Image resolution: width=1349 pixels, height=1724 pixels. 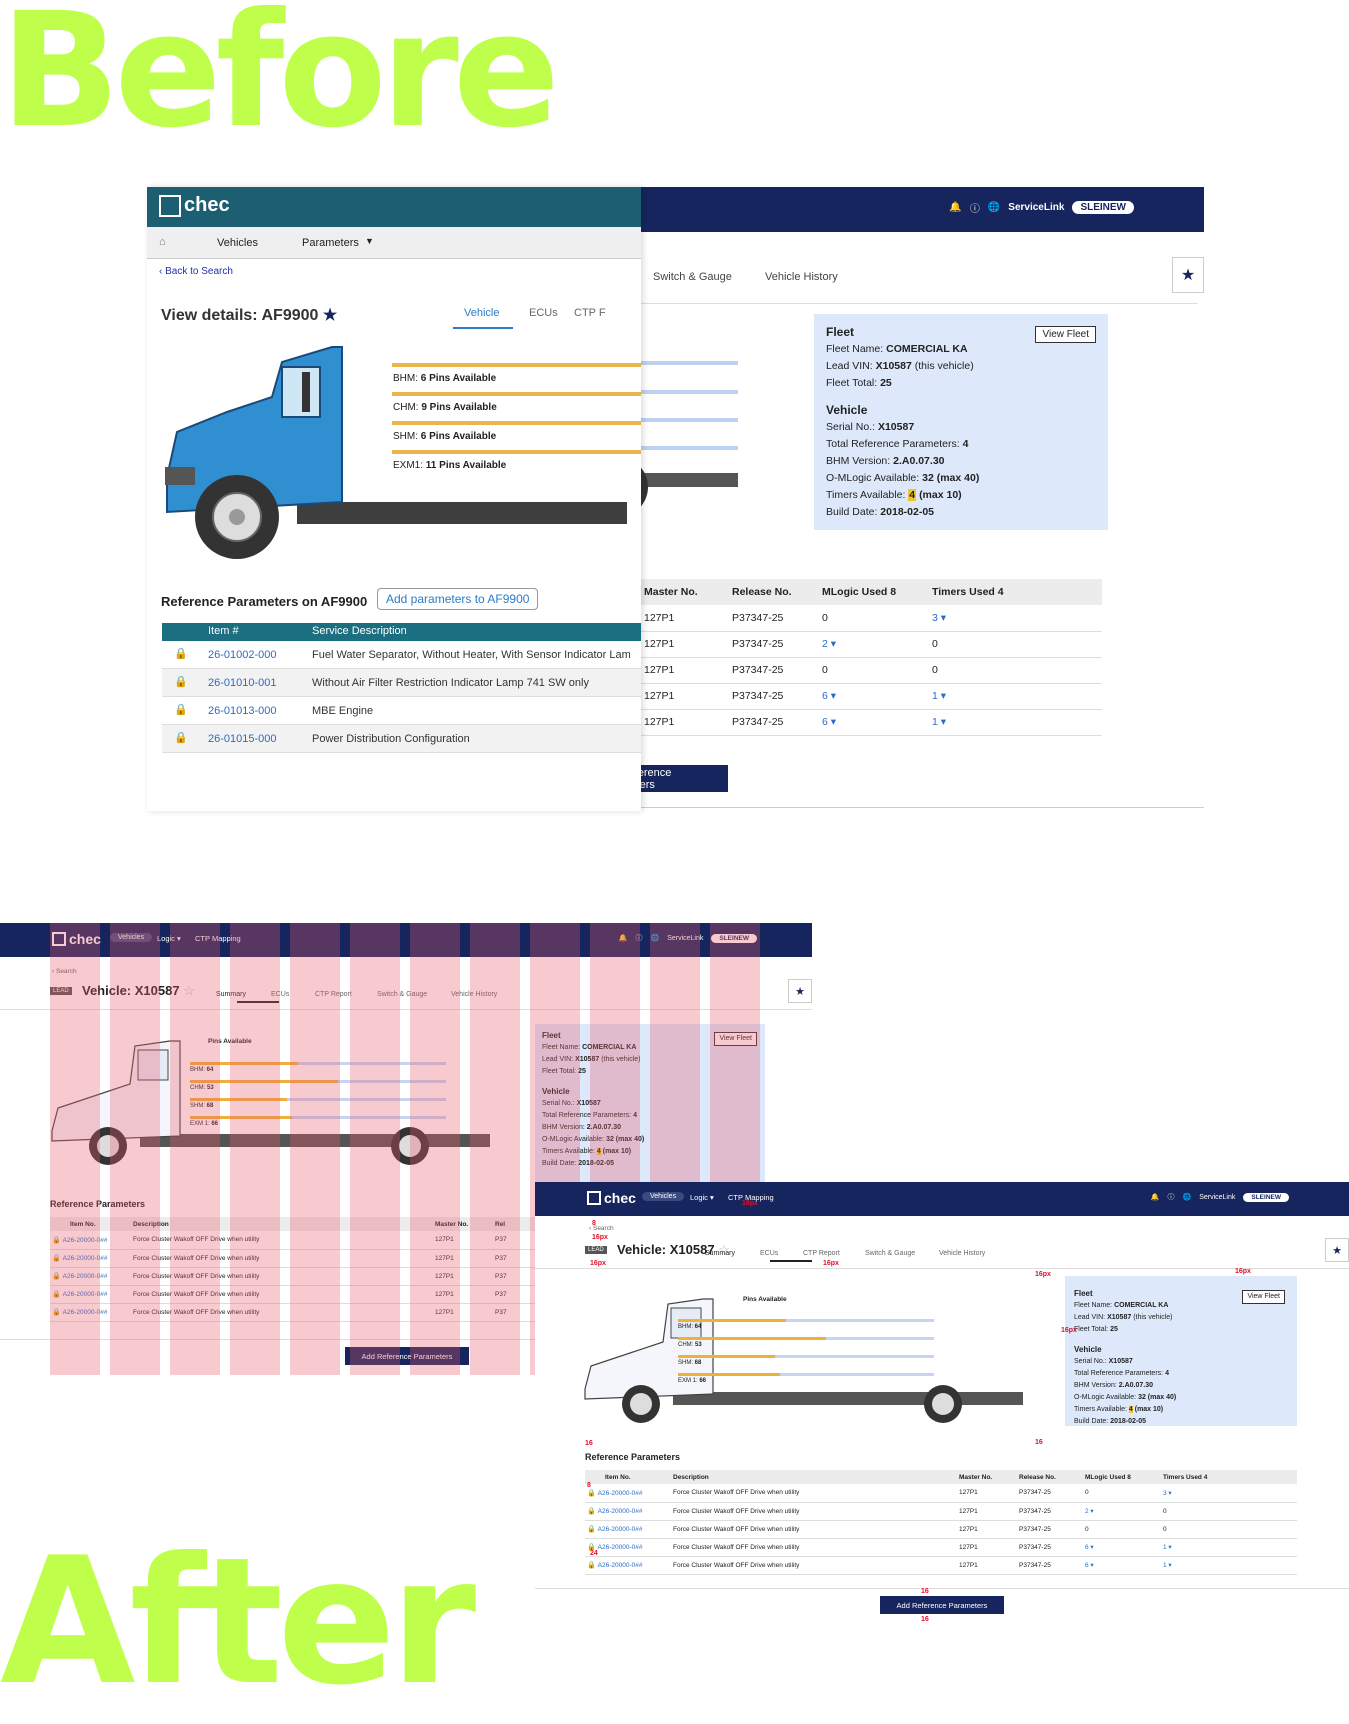 What do you see at coordinates (330, 243) in the screenshot?
I see `crumb-parameters: Parameters` at bounding box center [330, 243].